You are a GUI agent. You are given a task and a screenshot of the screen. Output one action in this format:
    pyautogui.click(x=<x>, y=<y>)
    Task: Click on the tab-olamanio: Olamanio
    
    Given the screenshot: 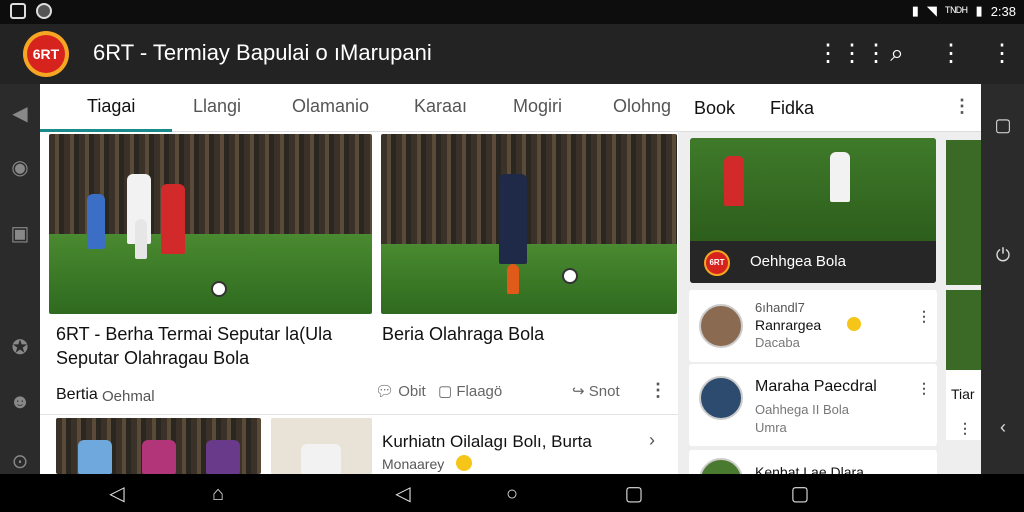 What is the action you would take?
    pyautogui.click(x=330, y=106)
    